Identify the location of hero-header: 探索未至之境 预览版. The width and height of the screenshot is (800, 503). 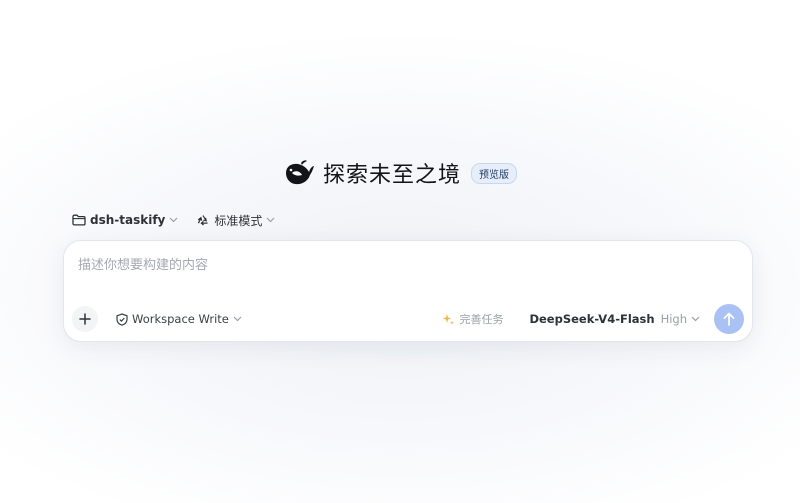
(400, 173).